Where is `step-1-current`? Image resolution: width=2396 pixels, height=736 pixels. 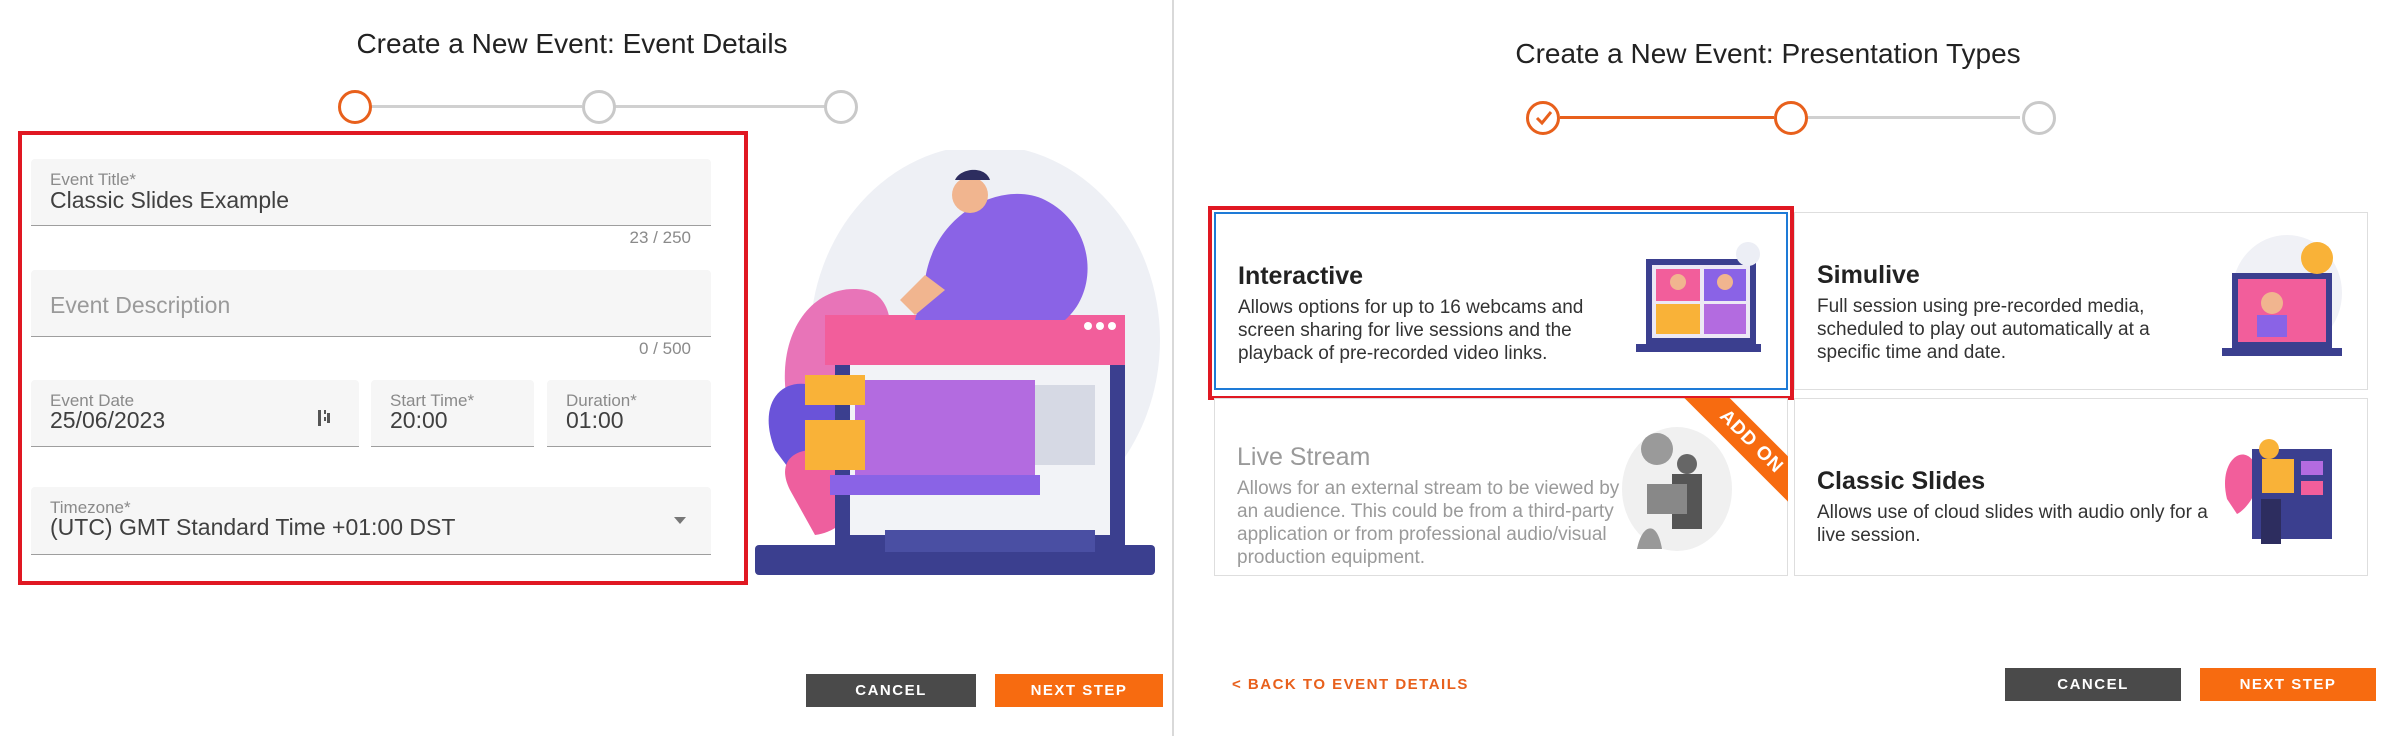 step-1-current is located at coordinates (355, 107).